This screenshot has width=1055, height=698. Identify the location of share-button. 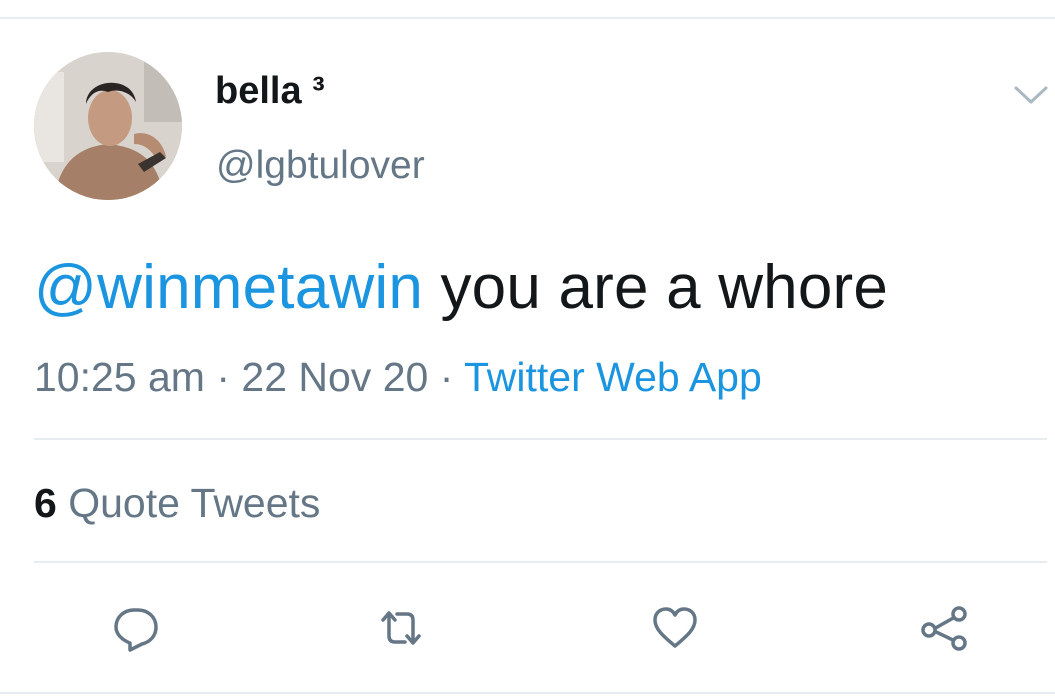
(944, 628).